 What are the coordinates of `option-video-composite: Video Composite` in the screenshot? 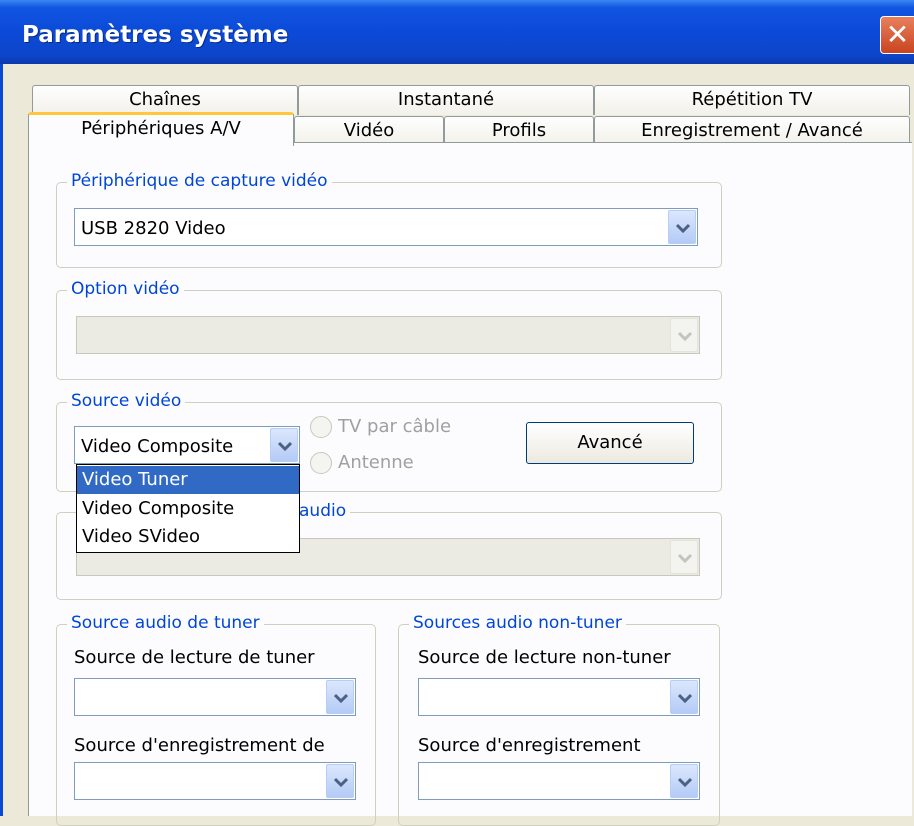 It's located at (188, 509).